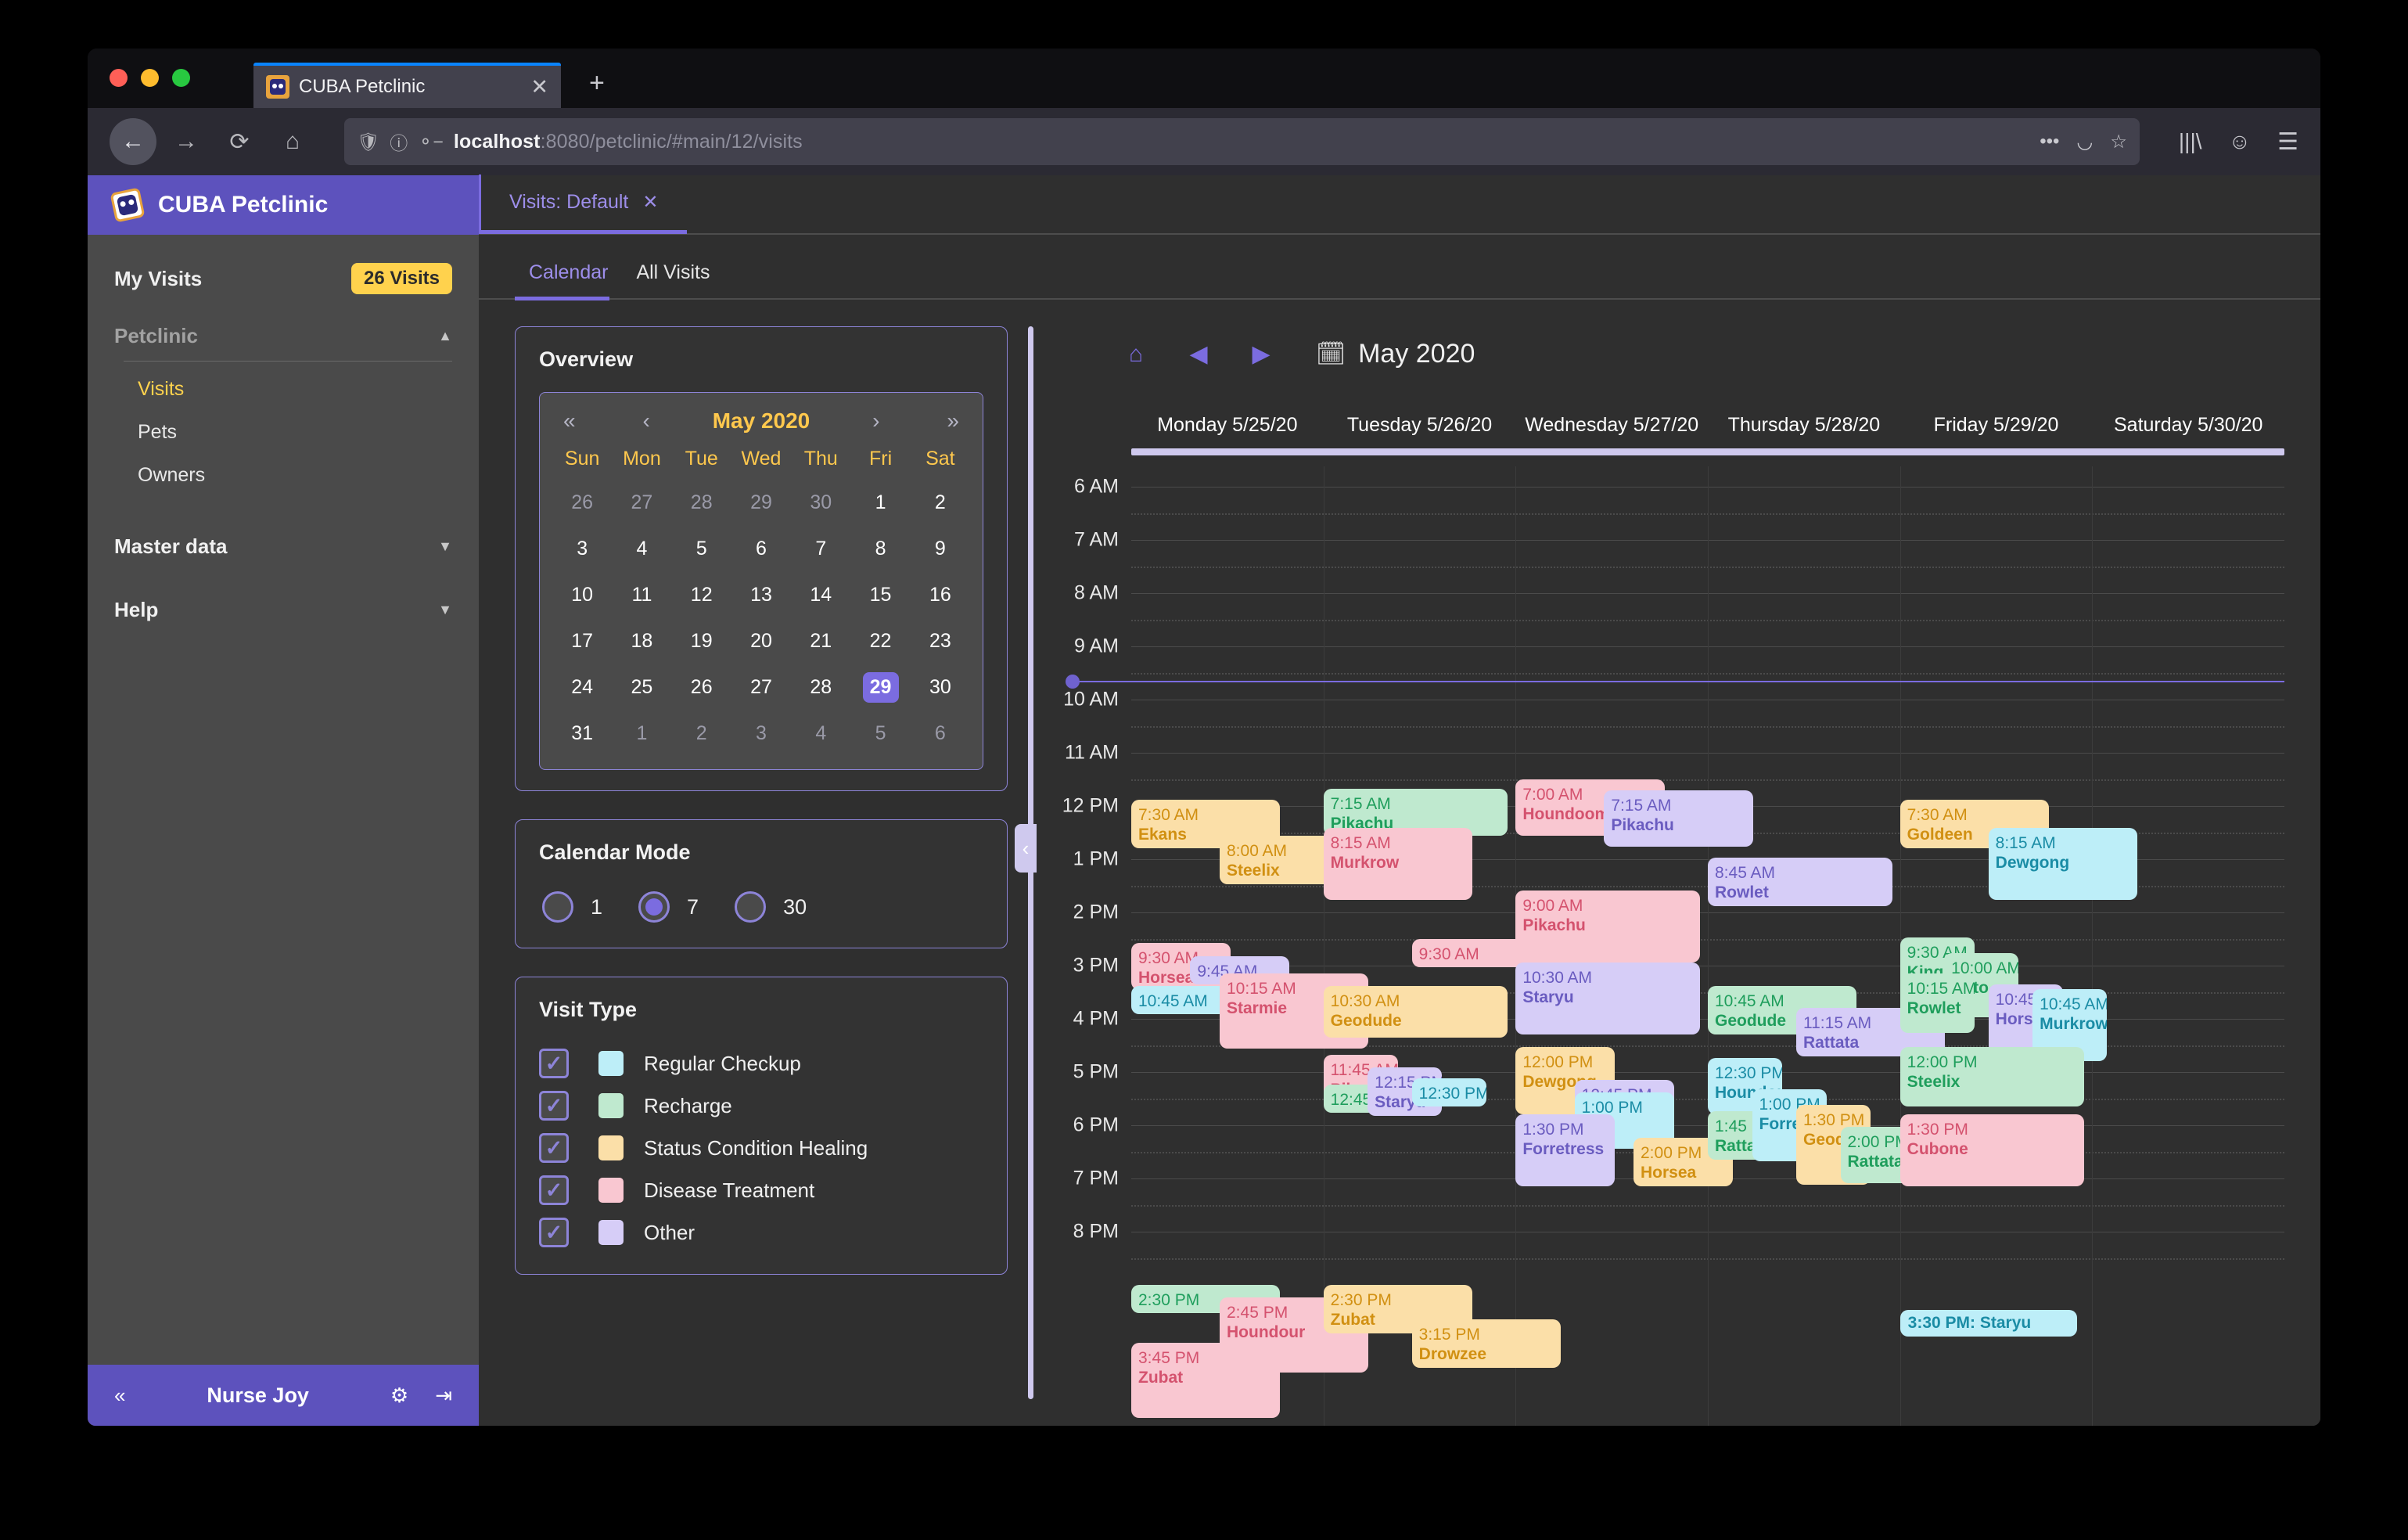 The image size is (2408, 1540). I want to click on calendar-event: 8:15 AM Dewgong, so click(2063, 864).